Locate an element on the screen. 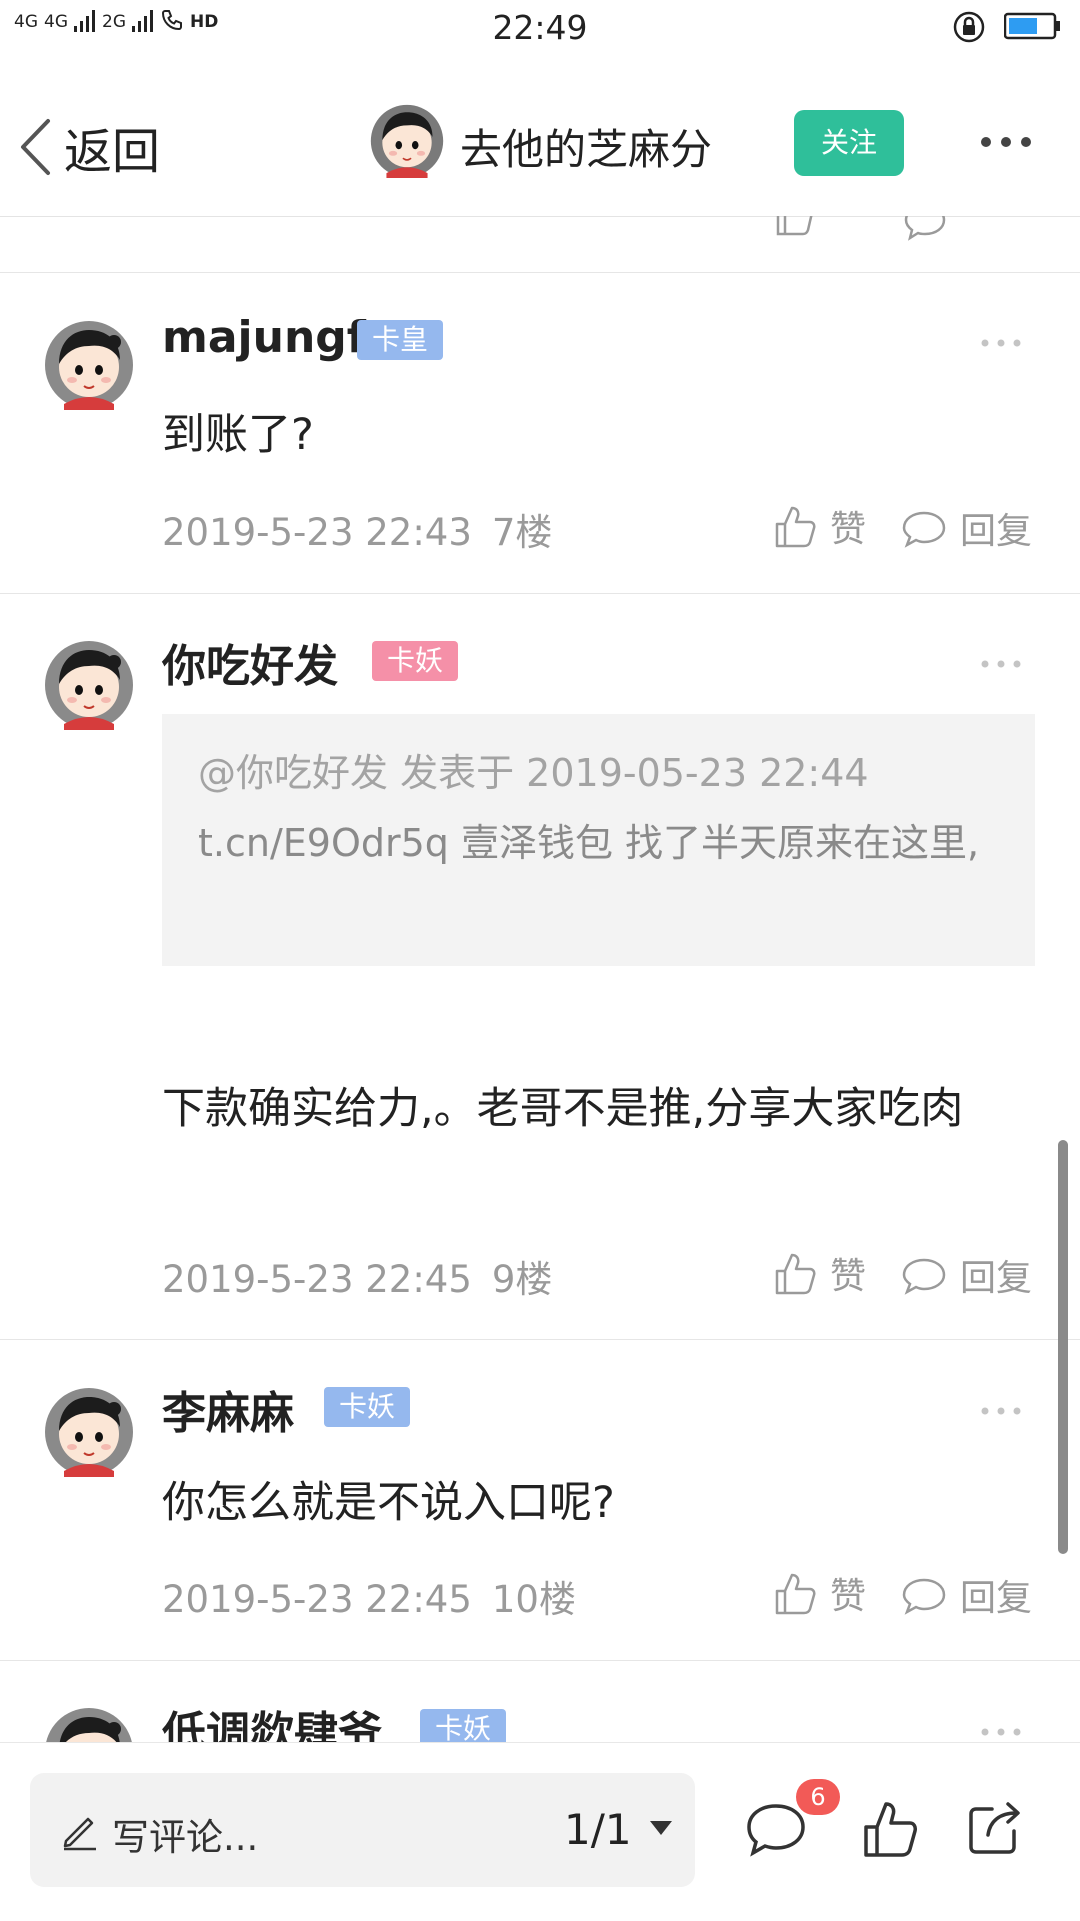  back-button: 返回 is located at coordinates (89, 147).